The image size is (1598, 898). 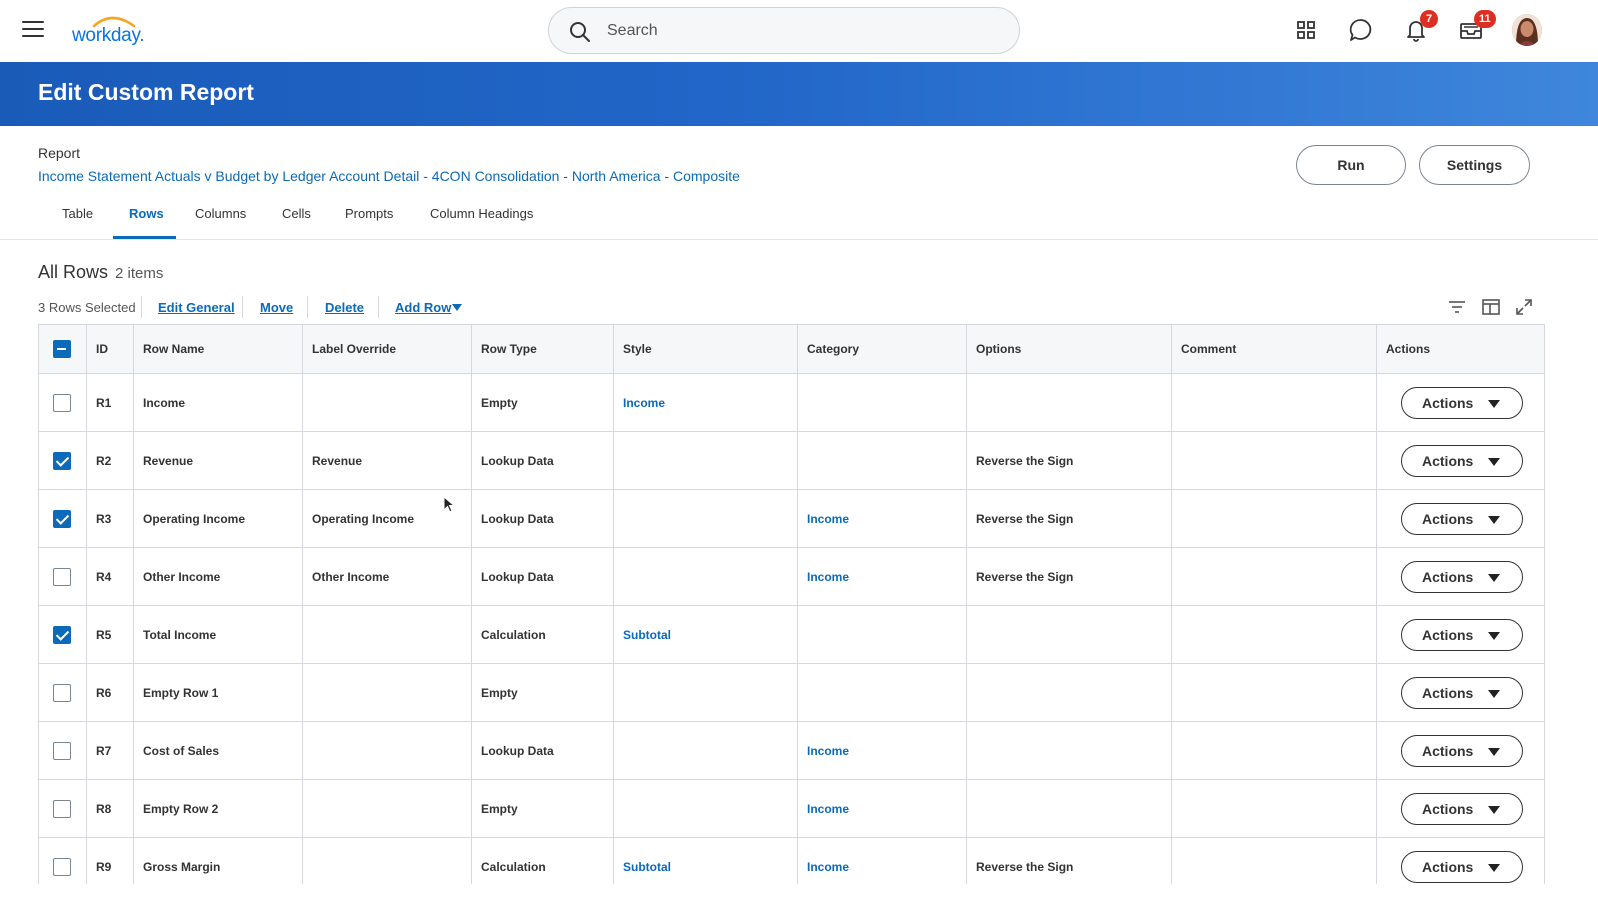 I want to click on column-header-options: Options, so click(x=1068, y=349).